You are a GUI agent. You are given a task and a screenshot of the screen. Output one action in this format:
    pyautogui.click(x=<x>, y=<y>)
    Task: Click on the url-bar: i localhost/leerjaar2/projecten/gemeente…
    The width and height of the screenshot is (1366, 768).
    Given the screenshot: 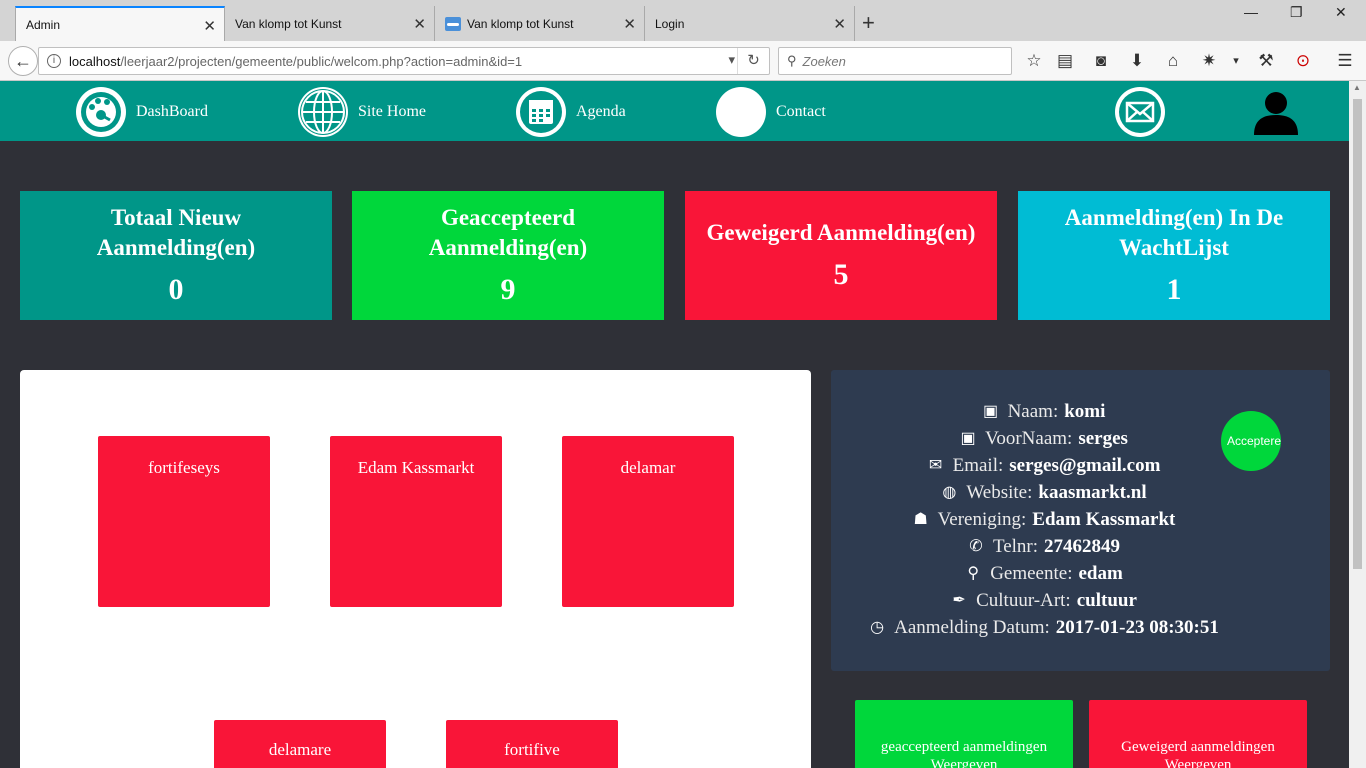 What is the action you would take?
    pyautogui.click(x=404, y=61)
    